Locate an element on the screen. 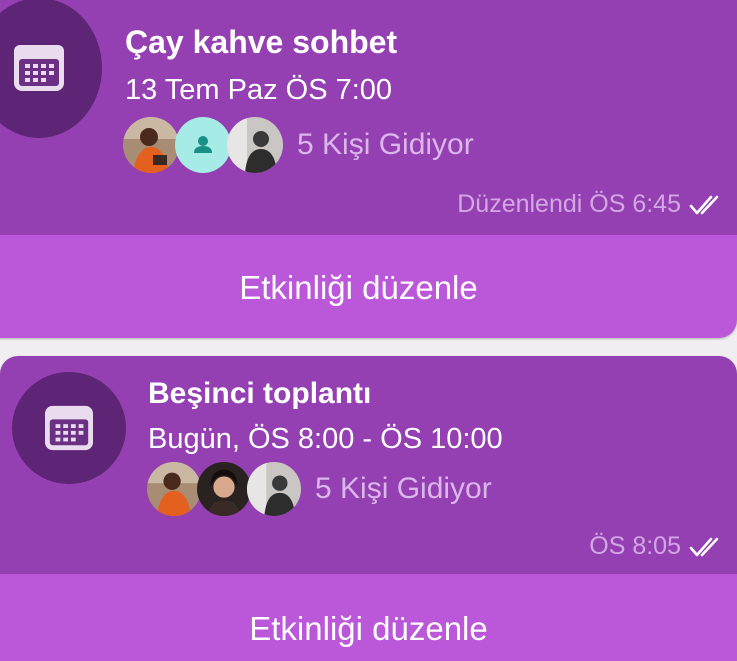  message-meta: ÖS 8:05 is located at coordinates (657, 546).